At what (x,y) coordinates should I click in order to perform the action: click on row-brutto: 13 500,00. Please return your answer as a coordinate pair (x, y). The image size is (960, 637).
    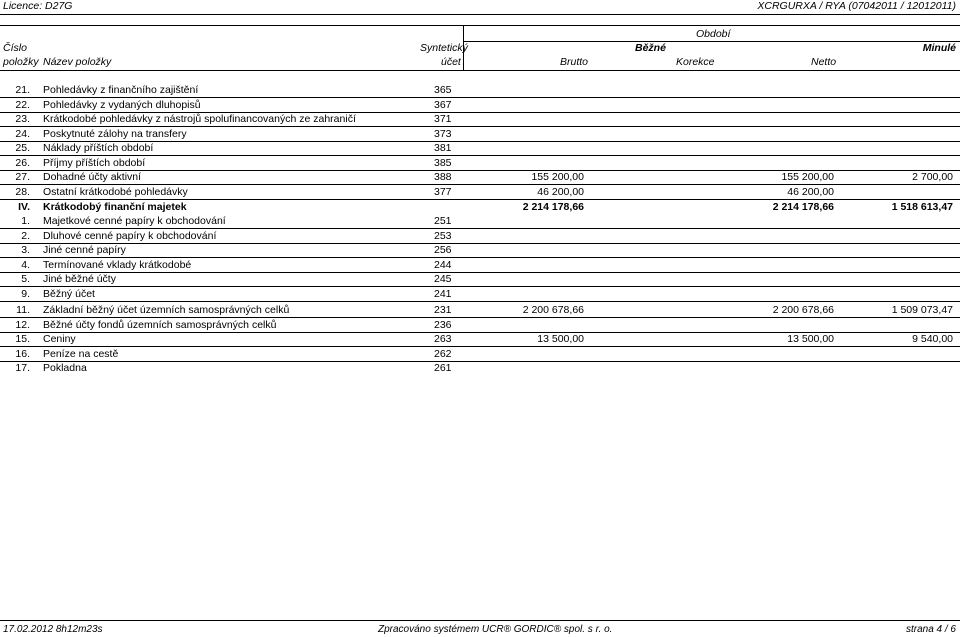
    Looking at the image, I should click on (560, 339).